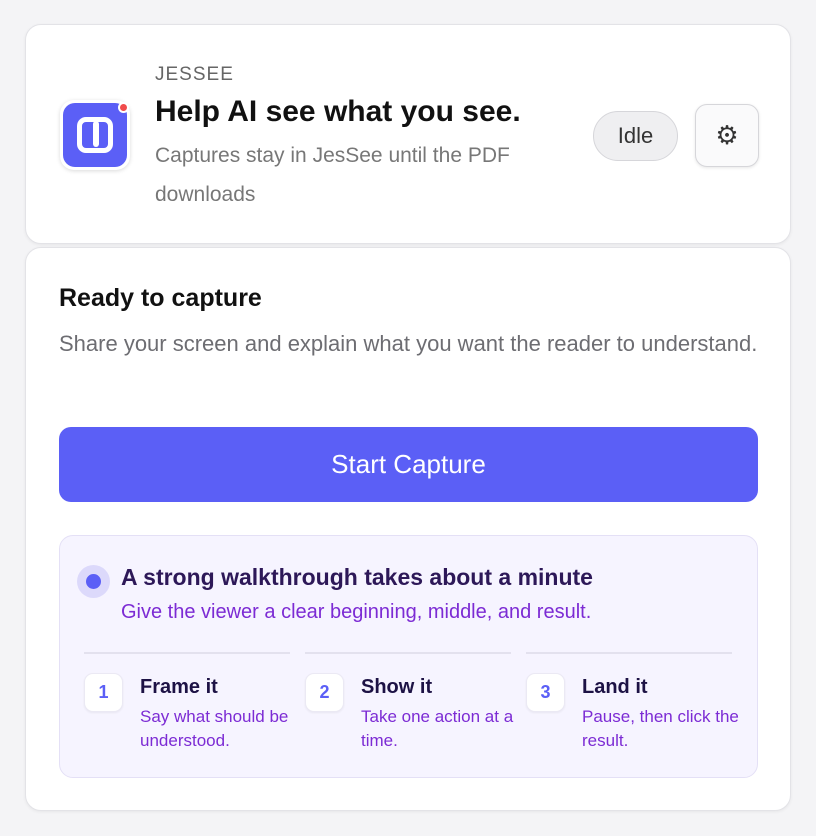 The height and width of the screenshot is (836, 816). What do you see at coordinates (160, 298) in the screenshot?
I see `section-title: Ready to capture` at bounding box center [160, 298].